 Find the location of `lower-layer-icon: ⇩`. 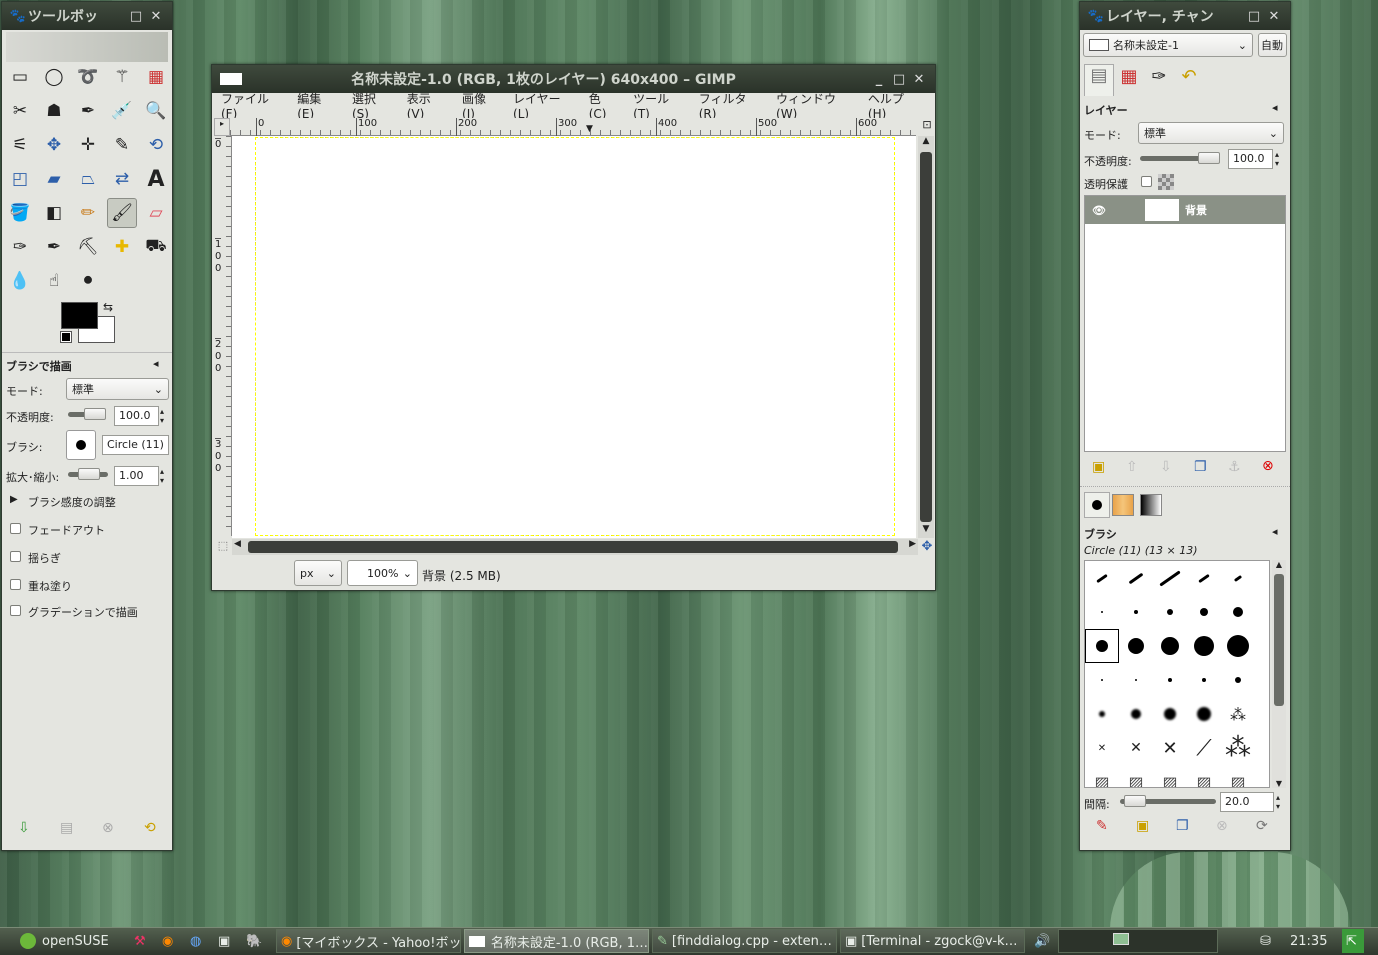

lower-layer-icon: ⇩ is located at coordinates (1166, 467).